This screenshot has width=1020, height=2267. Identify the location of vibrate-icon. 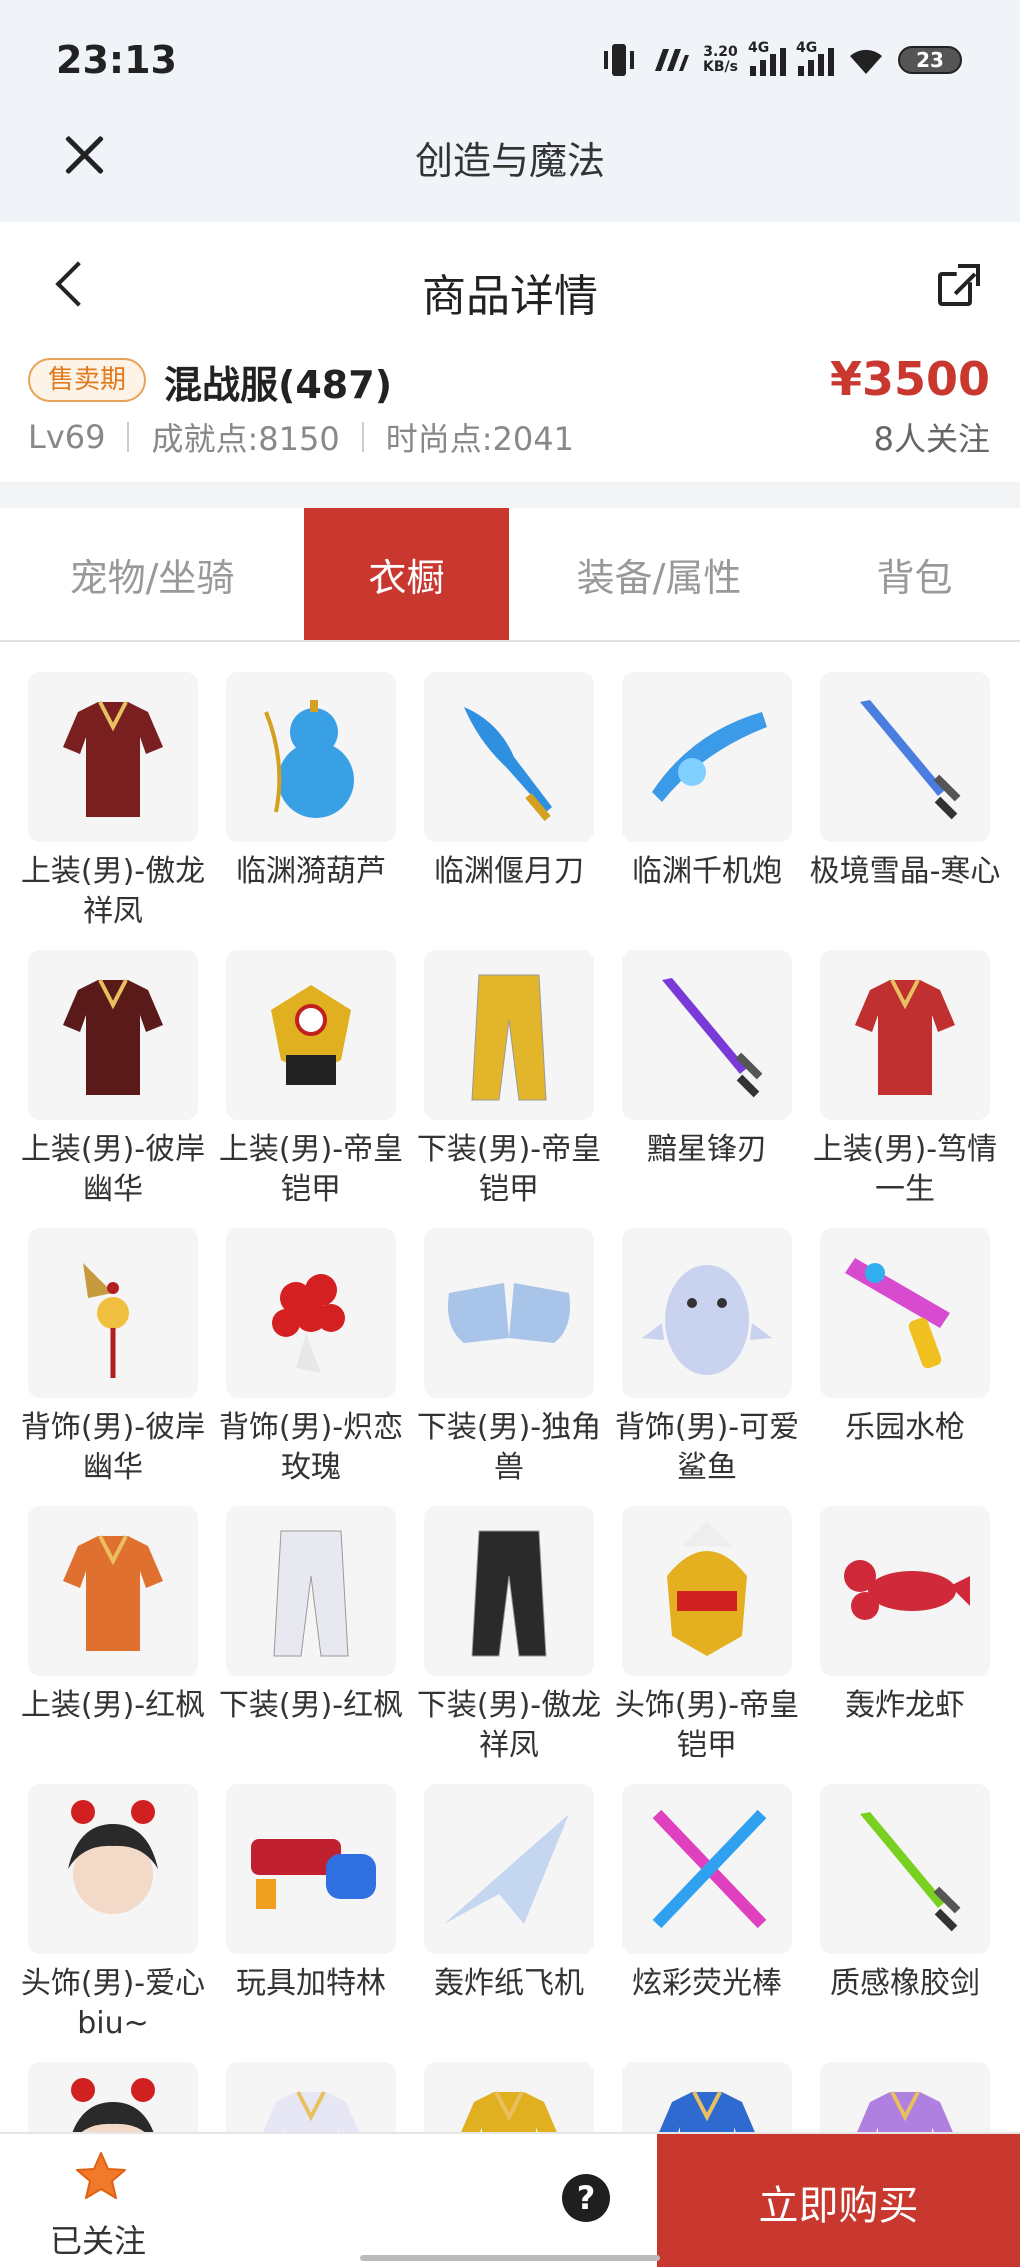
(619, 60).